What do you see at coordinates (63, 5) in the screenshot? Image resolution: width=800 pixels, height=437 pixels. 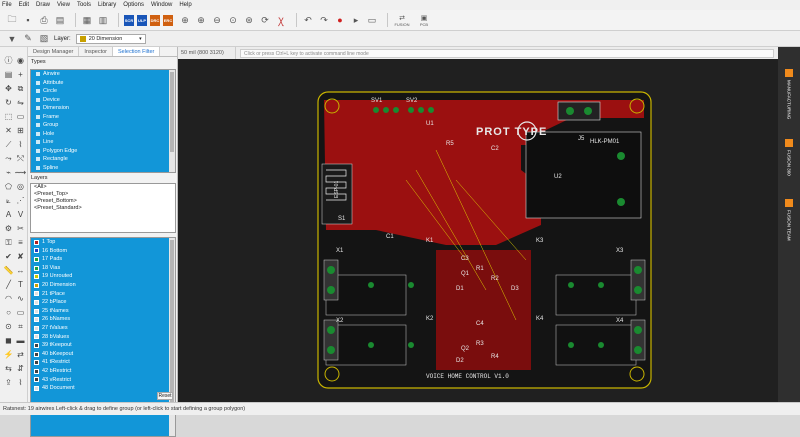 I see `menu-view: View` at bounding box center [63, 5].